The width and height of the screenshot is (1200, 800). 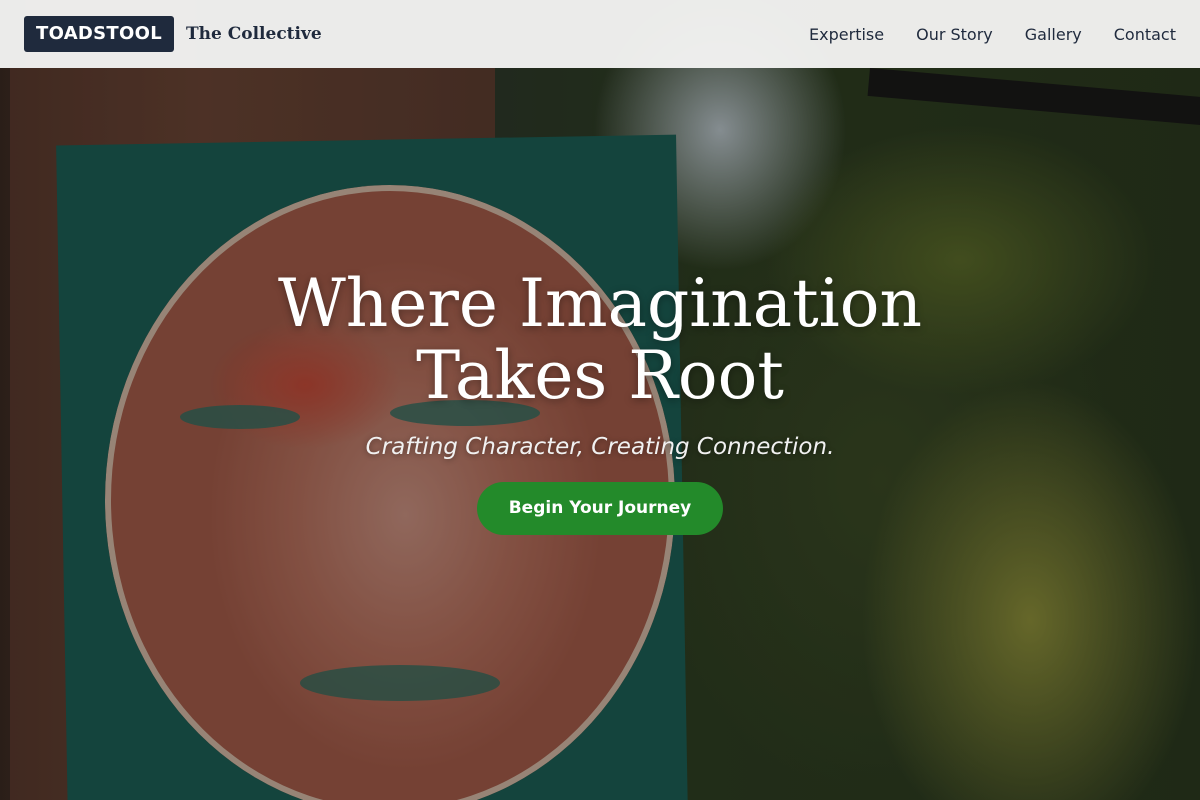 What do you see at coordinates (600, 508) in the screenshot?
I see `begin-journey-button: Begin Your Journey` at bounding box center [600, 508].